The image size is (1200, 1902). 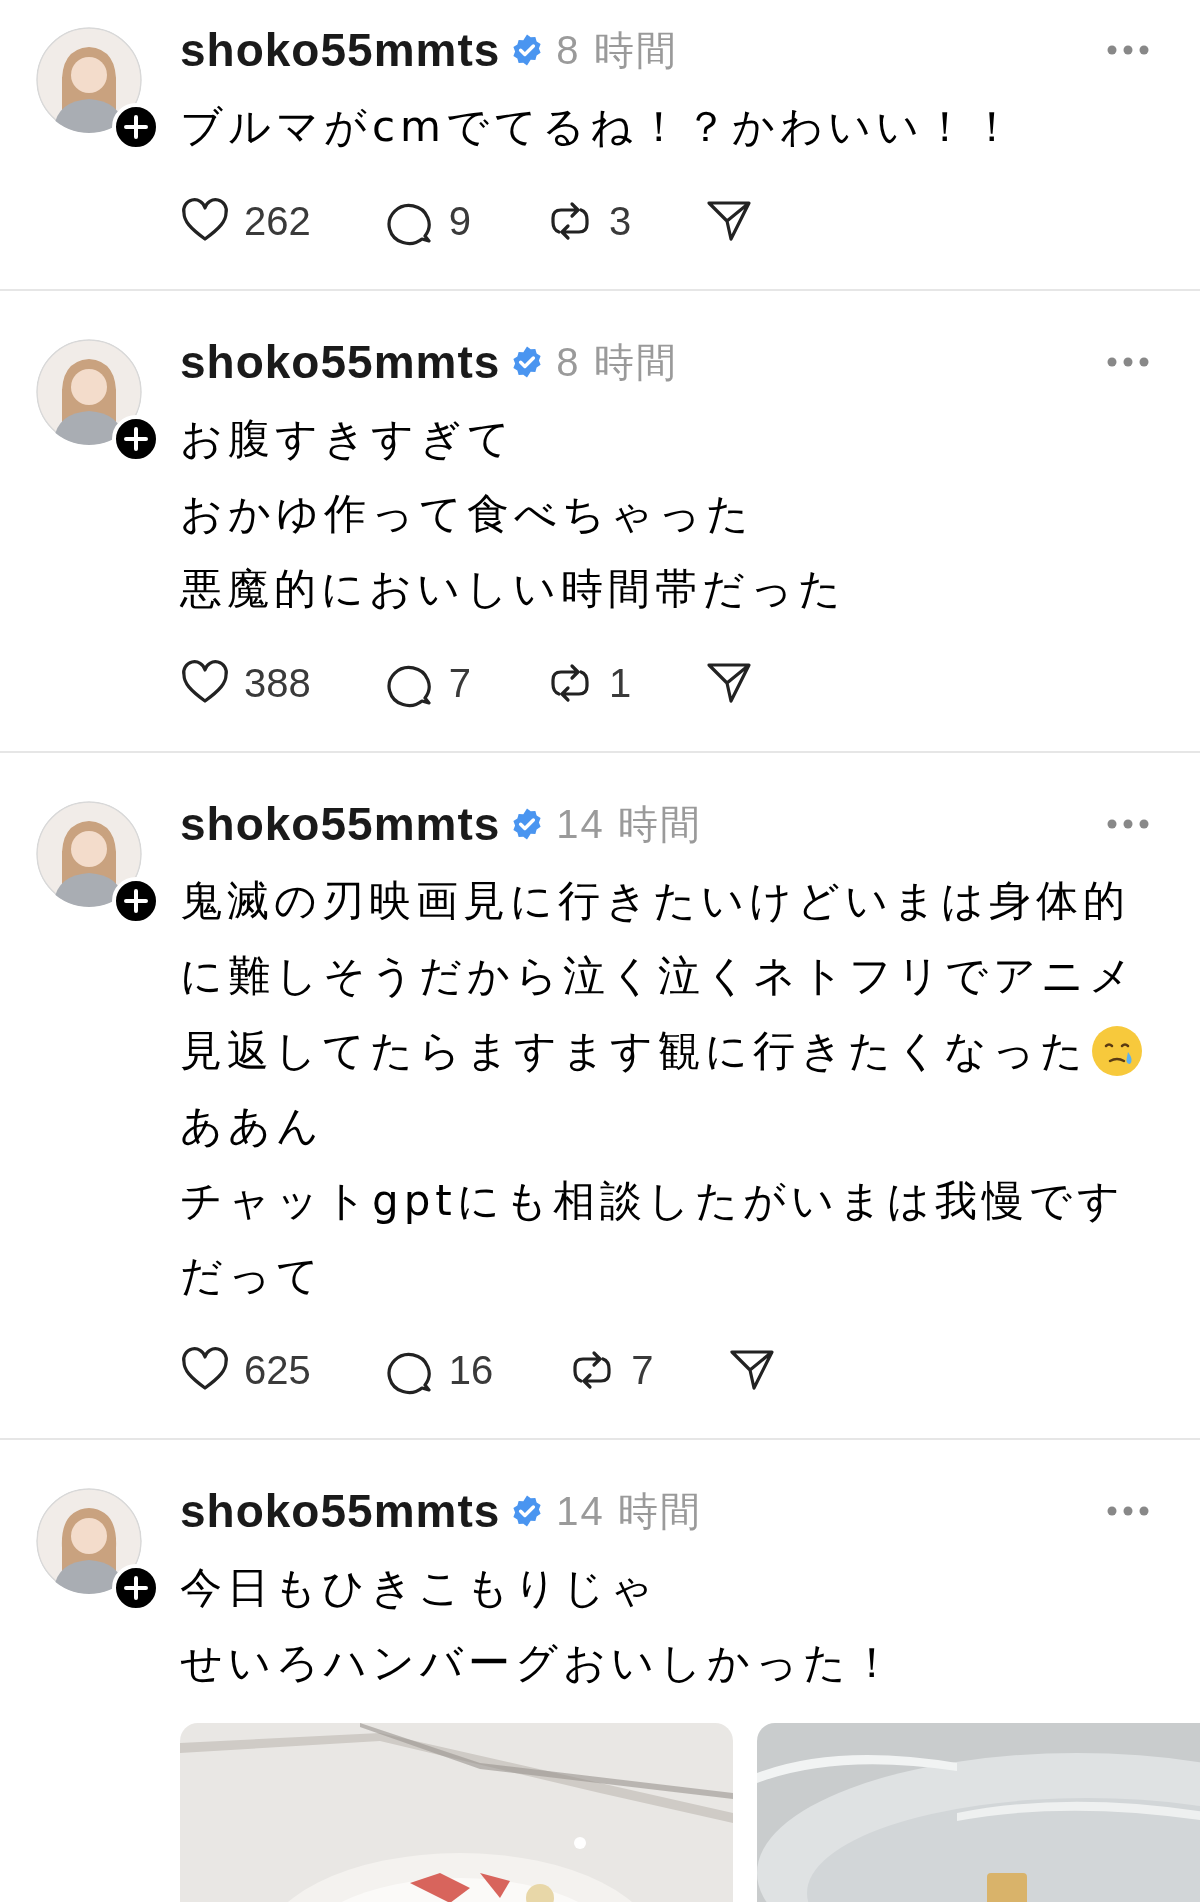 I want to click on post-text-line: 鬼滅の刃映画見に行きたいけどいまは身体的, so click(x=655, y=900).